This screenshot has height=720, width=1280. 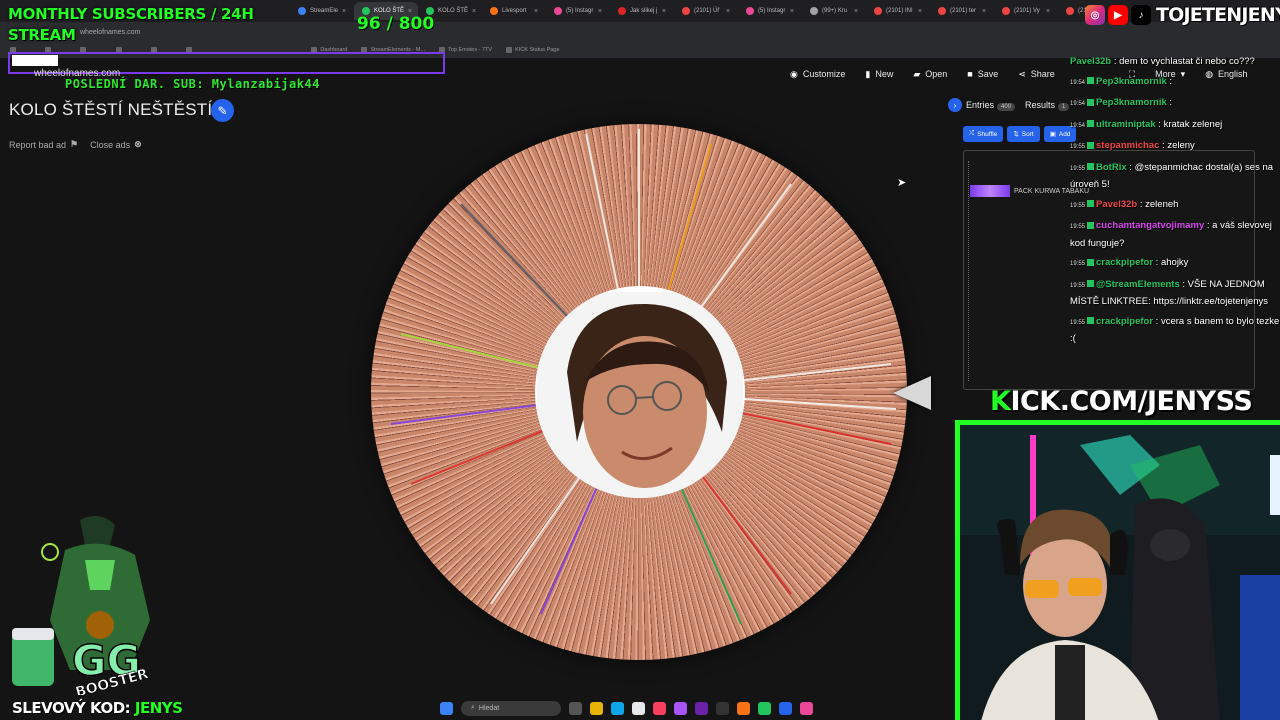 I want to click on customize-button: ◉ Customize, so click(x=817, y=74).